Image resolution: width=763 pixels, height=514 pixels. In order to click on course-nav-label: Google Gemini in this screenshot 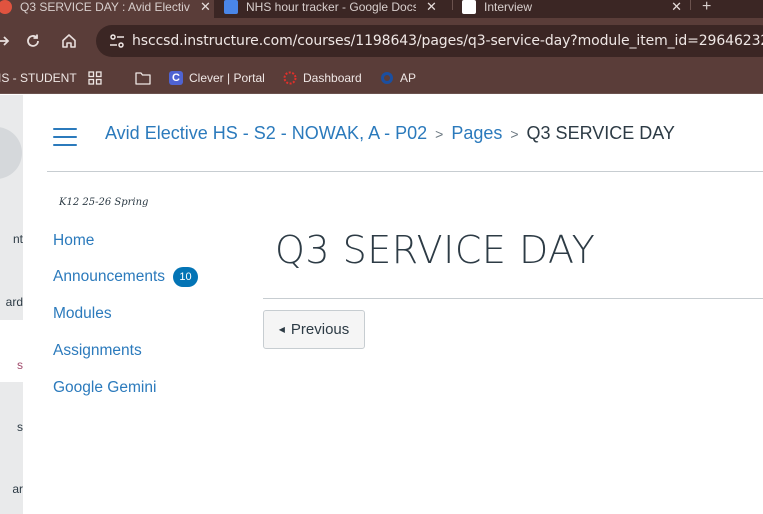, I will do `click(105, 387)`.